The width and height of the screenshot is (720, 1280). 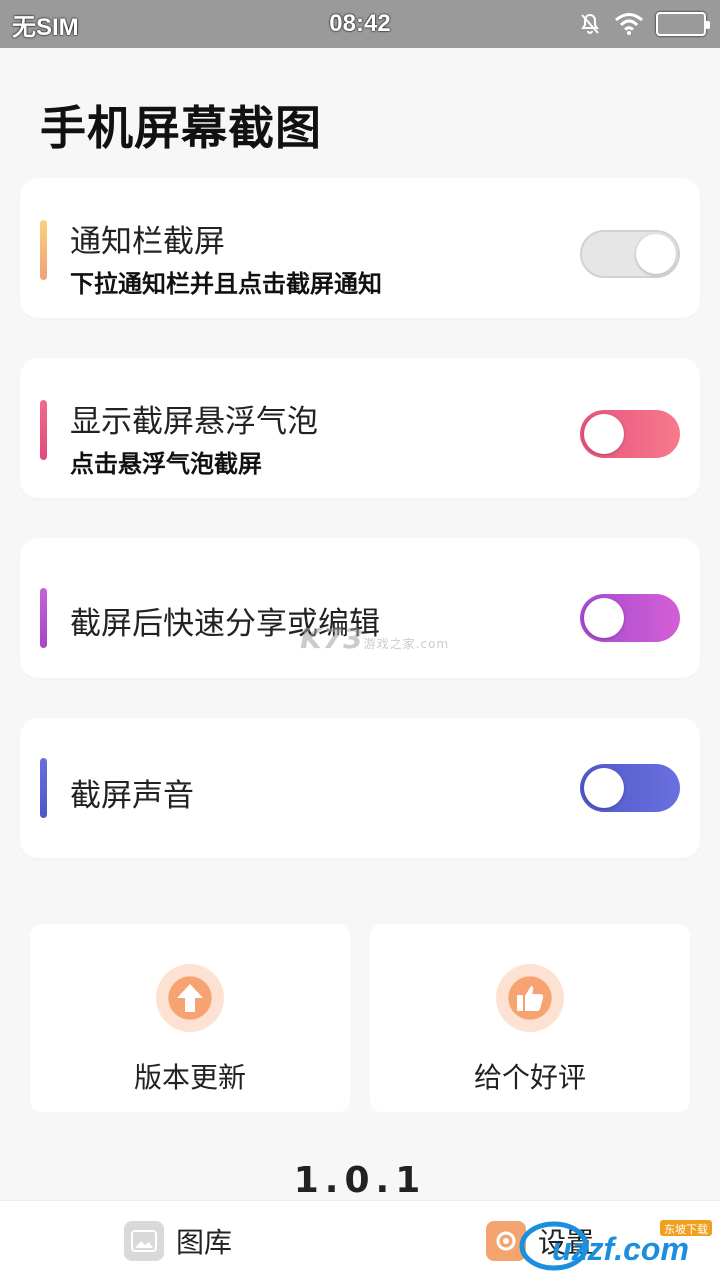 What do you see at coordinates (189, 1077) in the screenshot?
I see `version-update-label: 版本更新` at bounding box center [189, 1077].